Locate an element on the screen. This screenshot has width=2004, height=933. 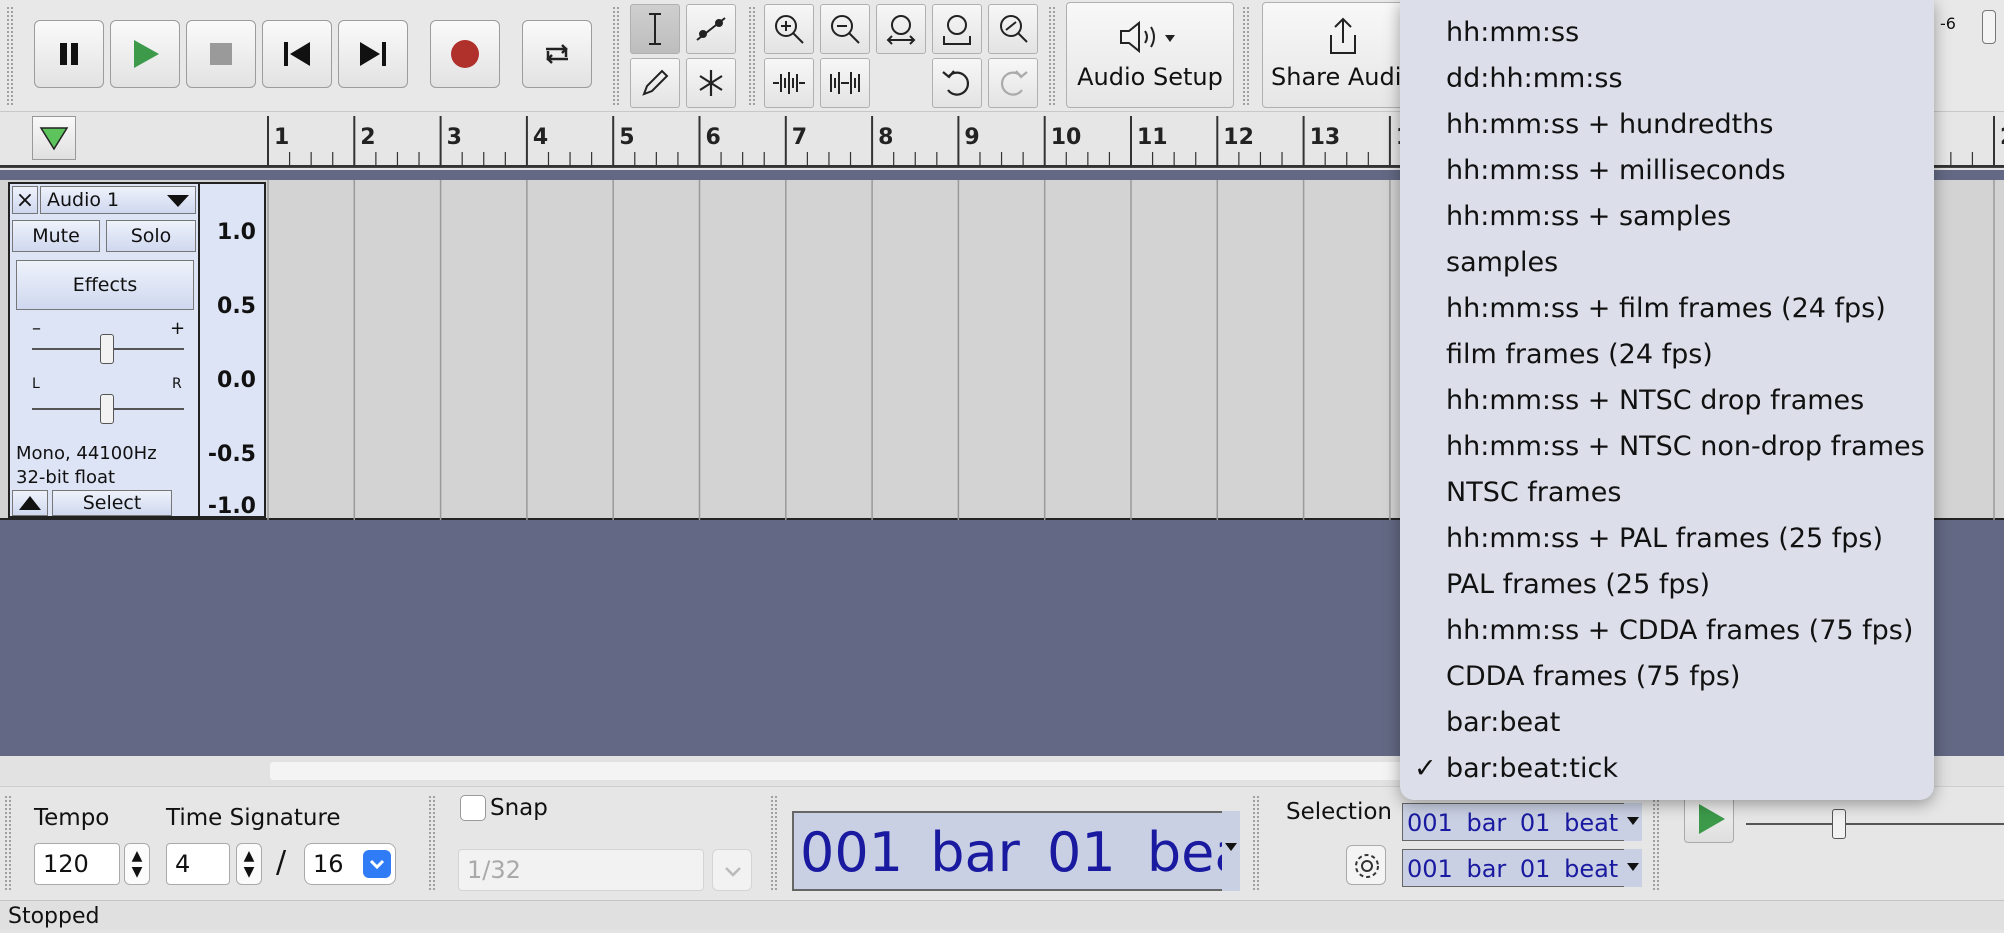
meter-slider-thumb is located at coordinates (1989, 27).